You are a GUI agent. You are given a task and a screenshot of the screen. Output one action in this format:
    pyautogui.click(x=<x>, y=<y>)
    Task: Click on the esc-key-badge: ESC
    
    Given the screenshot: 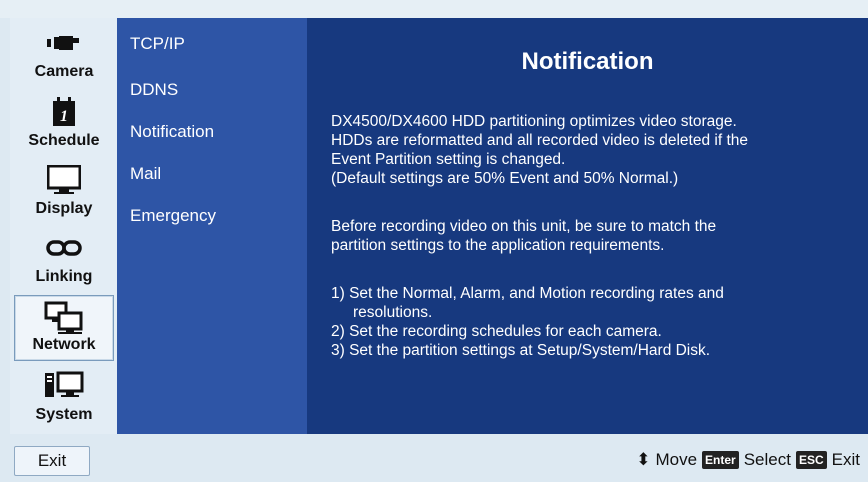 What is the action you would take?
    pyautogui.click(x=811, y=460)
    